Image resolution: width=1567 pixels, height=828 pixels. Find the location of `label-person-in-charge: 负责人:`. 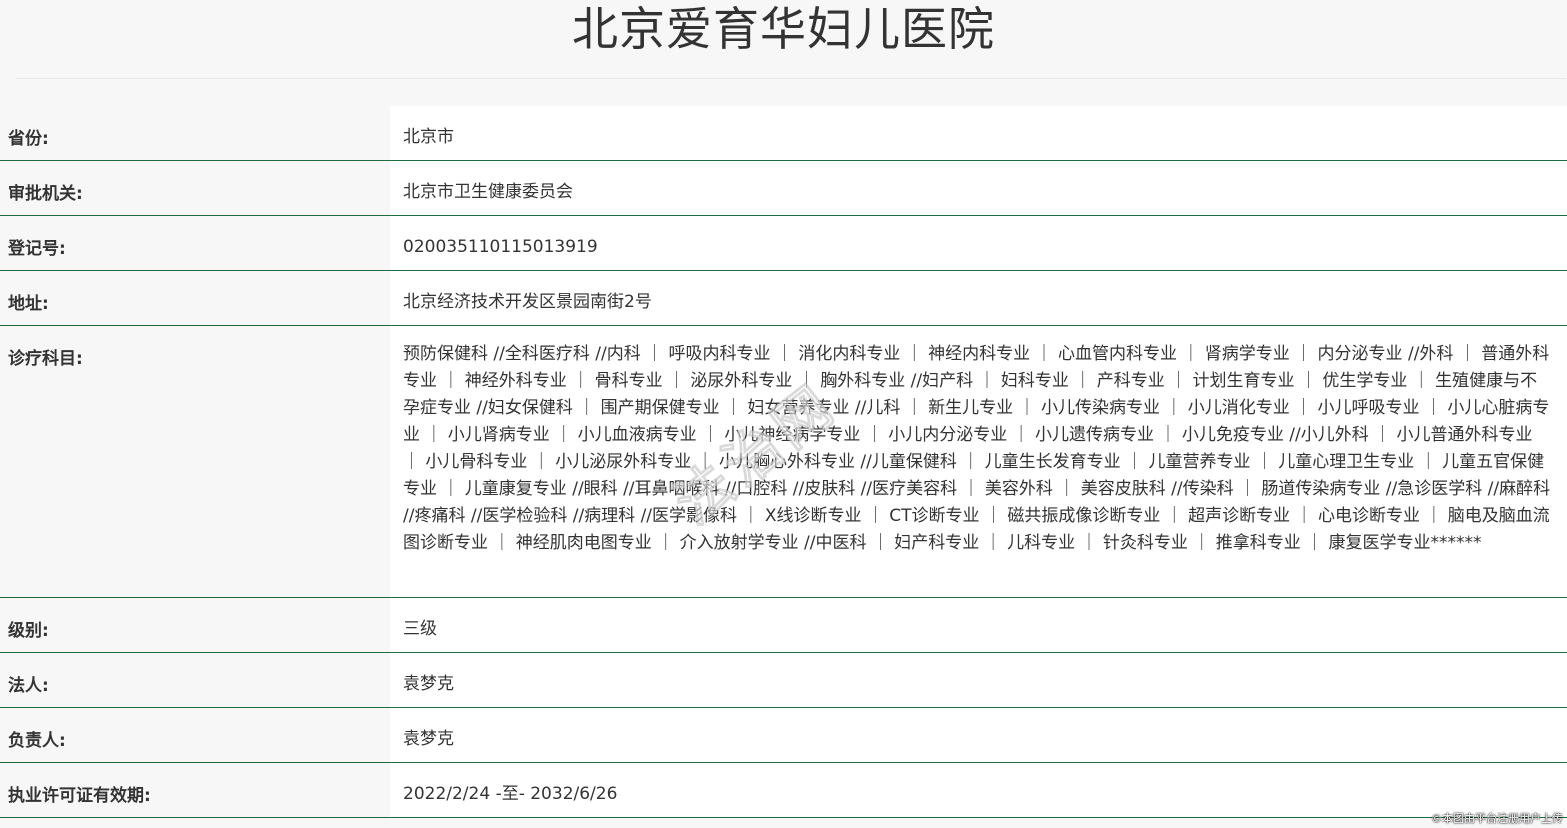

label-person-in-charge: 负责人: is located at coordinates (195, 735).